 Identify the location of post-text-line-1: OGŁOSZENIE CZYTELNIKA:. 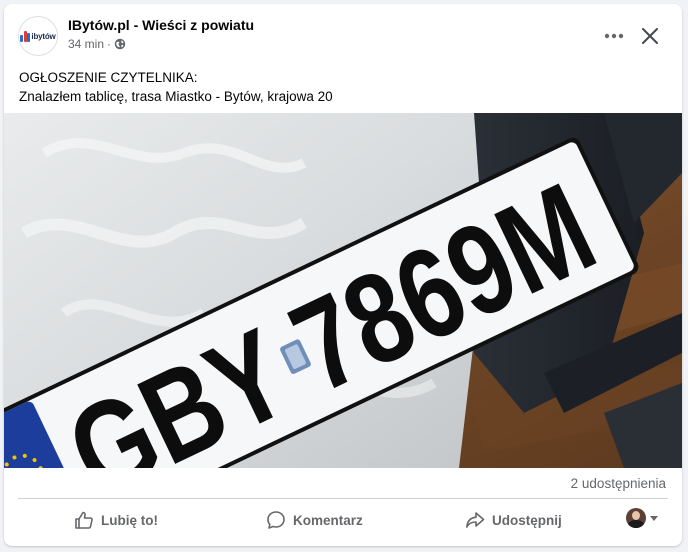
(108, 77).